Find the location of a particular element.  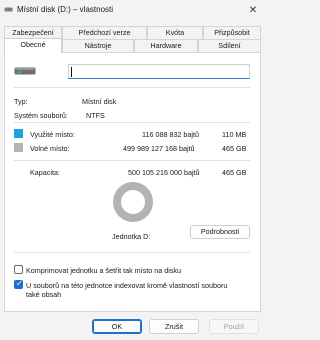

details-button: Podrobnosti is located at coordinates (220, 232).